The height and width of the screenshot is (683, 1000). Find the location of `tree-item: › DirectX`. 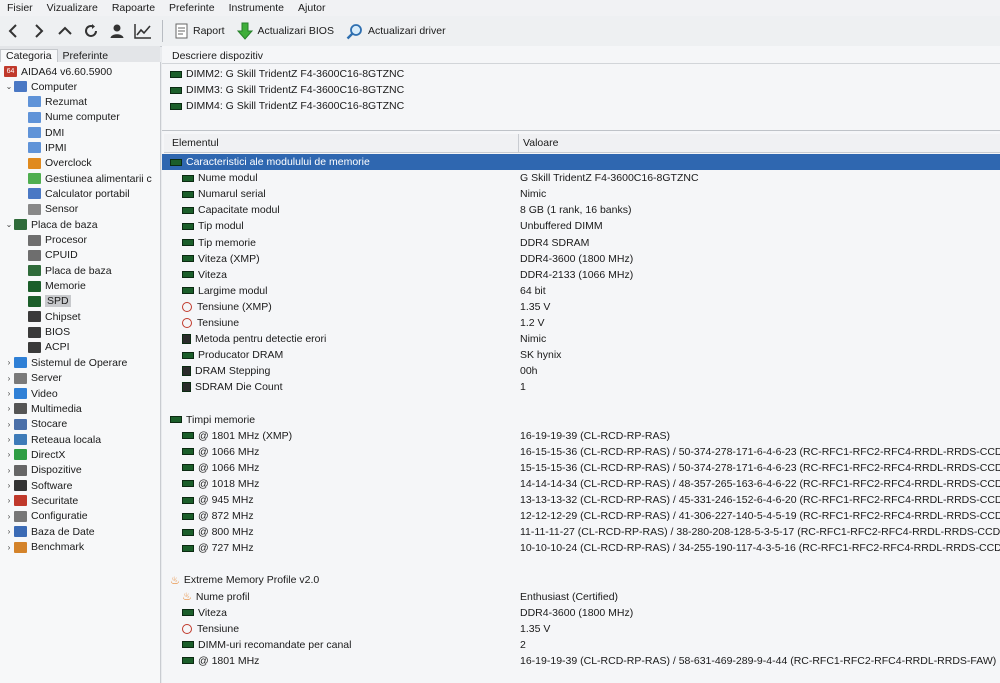

tree-item: › DirectX is located at coordinates (35, 454).